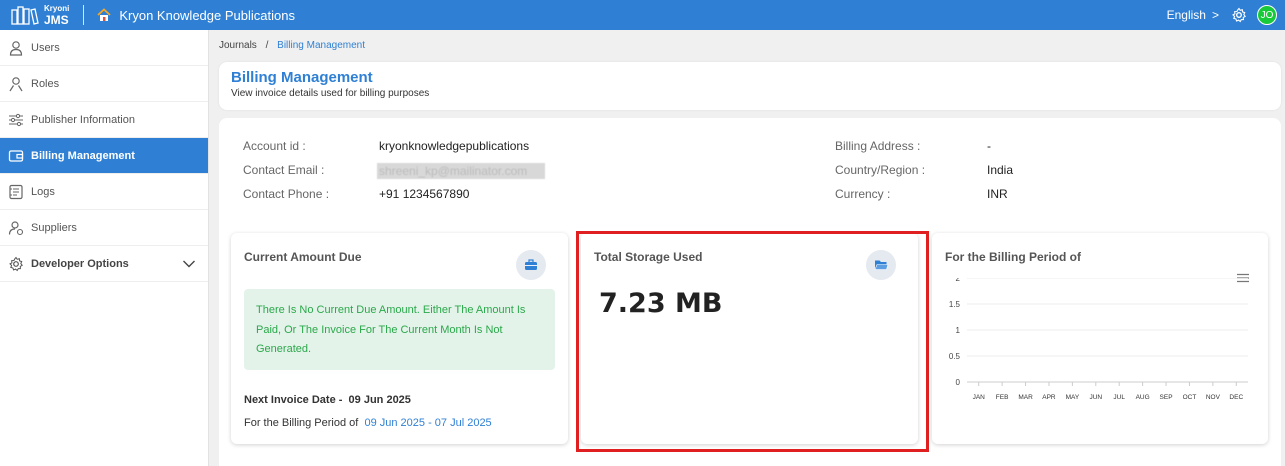  I want to click on language-selector: English, so click(1186, 15).